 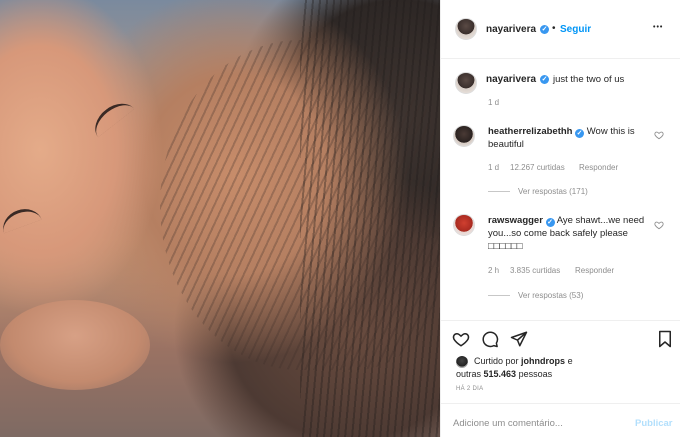 What do you see at coordinates (494, 270) in the screenshot?
I see `comment-time: 2 h` at bounding box center [494, 270].